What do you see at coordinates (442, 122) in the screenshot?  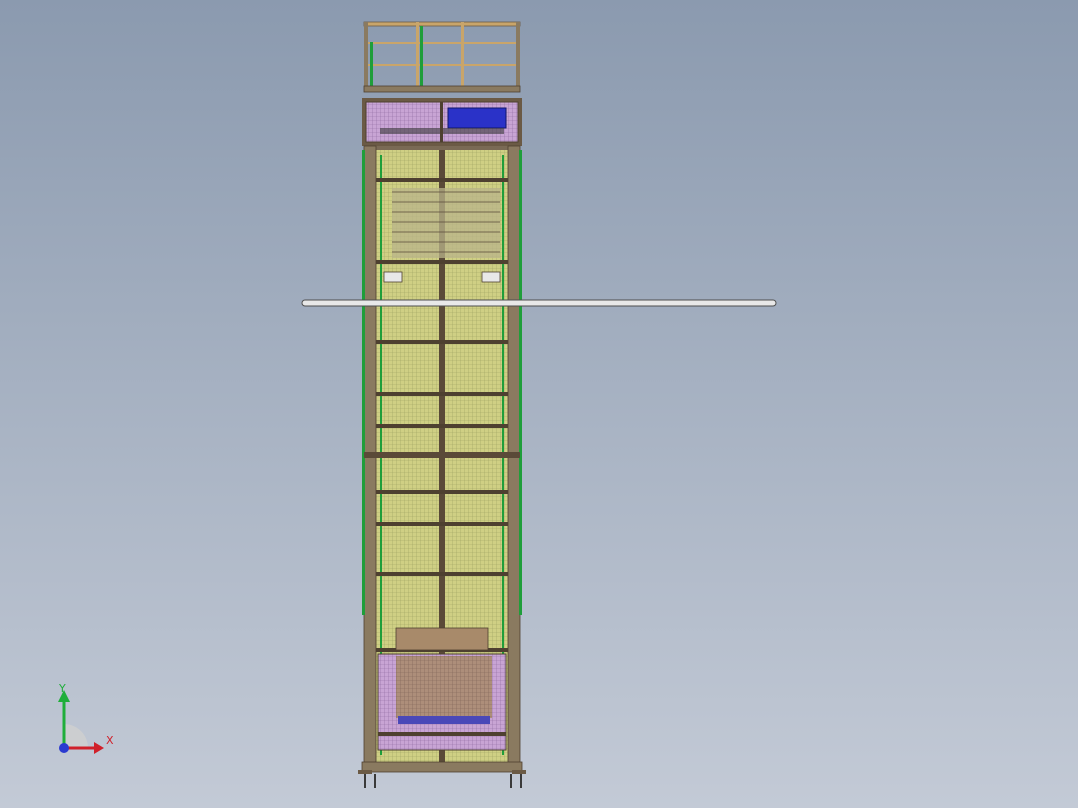 I see `drive-unit-housing` at bounding box center [442, 122].